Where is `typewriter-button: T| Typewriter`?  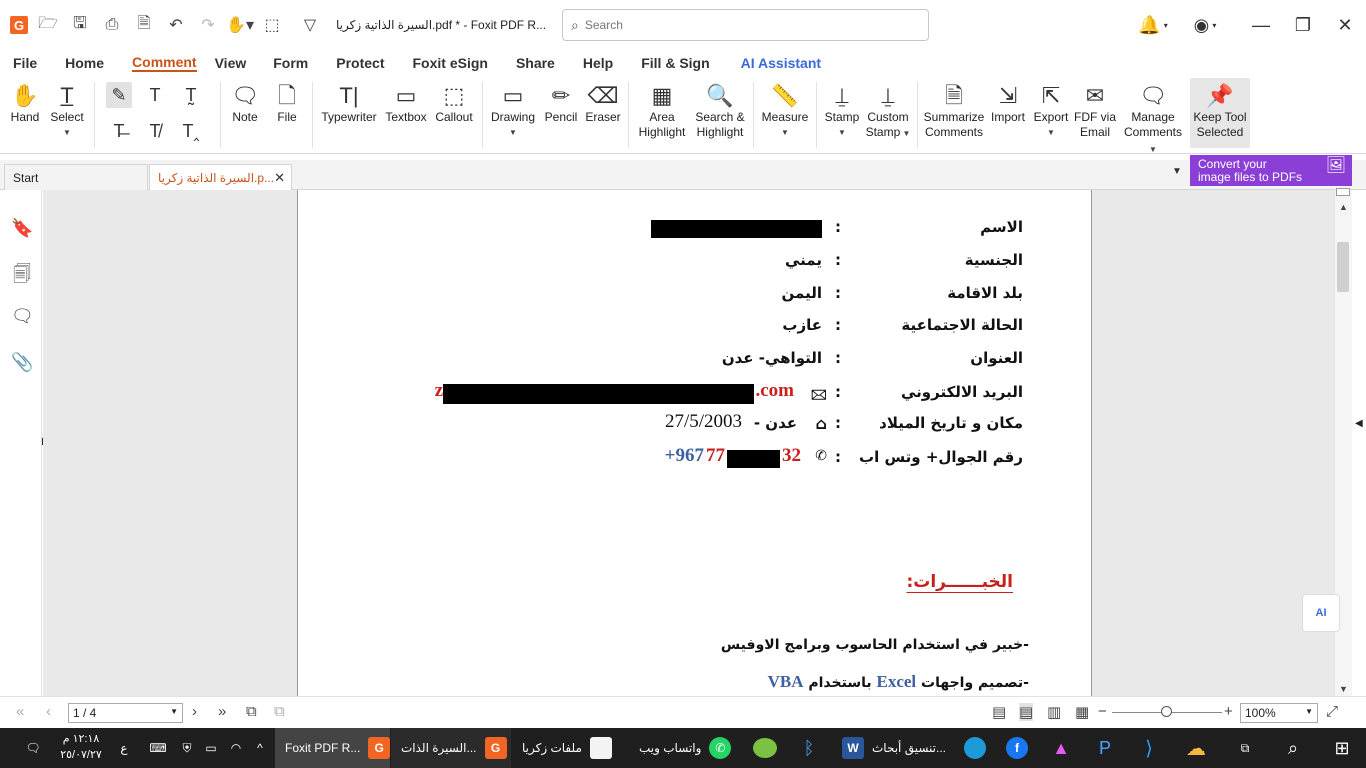 typewriter-button: T| Typewriter is located at coordinates (349, 102).